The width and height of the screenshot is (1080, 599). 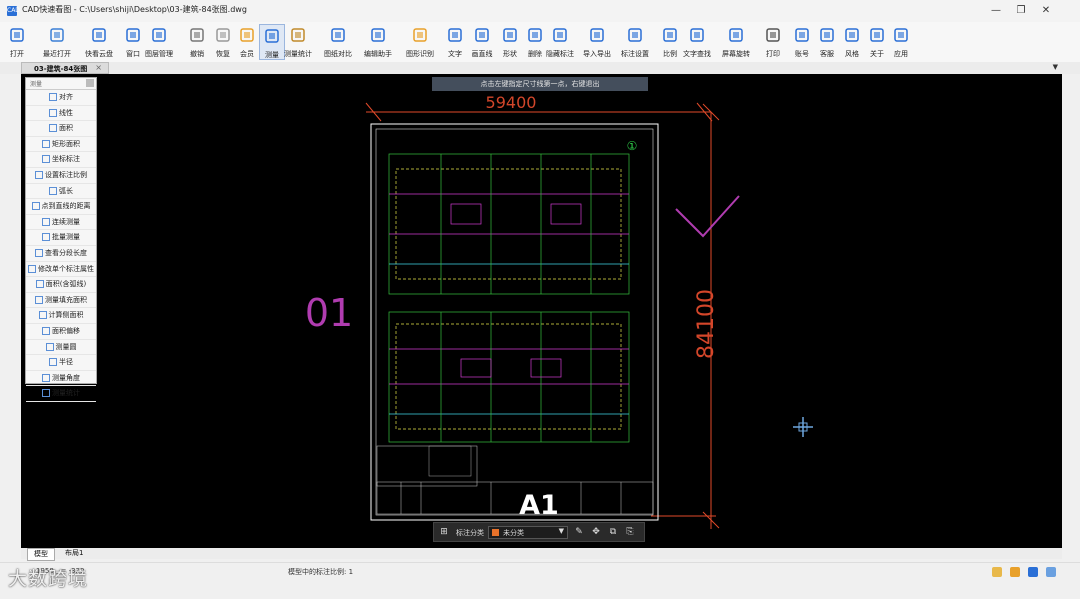 I want to click on toolbar-button-0: 打开, so click(x=17, y=42).